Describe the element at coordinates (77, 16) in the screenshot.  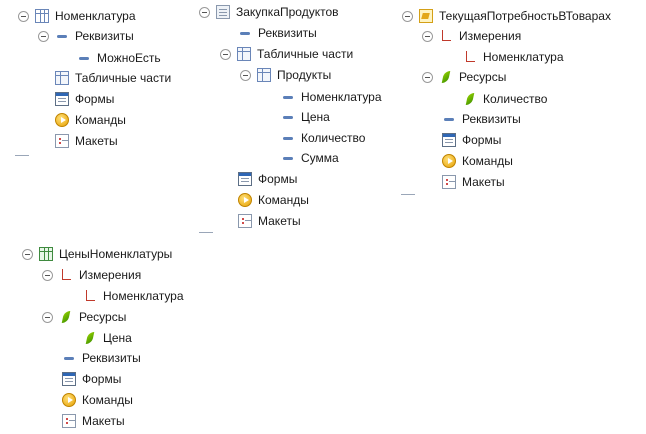
I see `node-nomenclature: Номенклатура` at that location.